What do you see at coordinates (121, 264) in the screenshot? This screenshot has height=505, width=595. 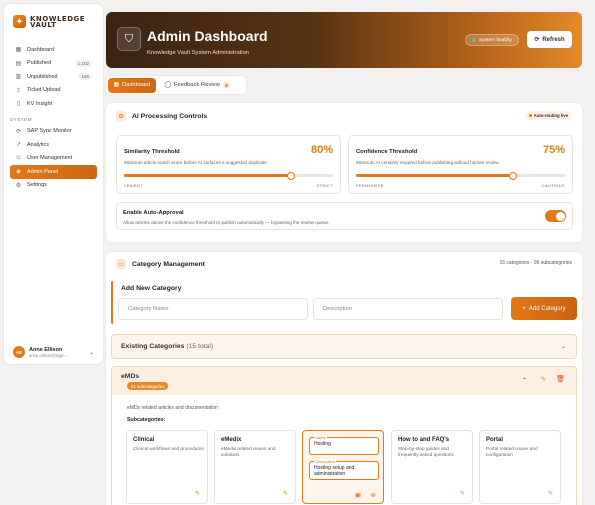 I see `folder-icon: ▭` at bounding box center [121, 264].